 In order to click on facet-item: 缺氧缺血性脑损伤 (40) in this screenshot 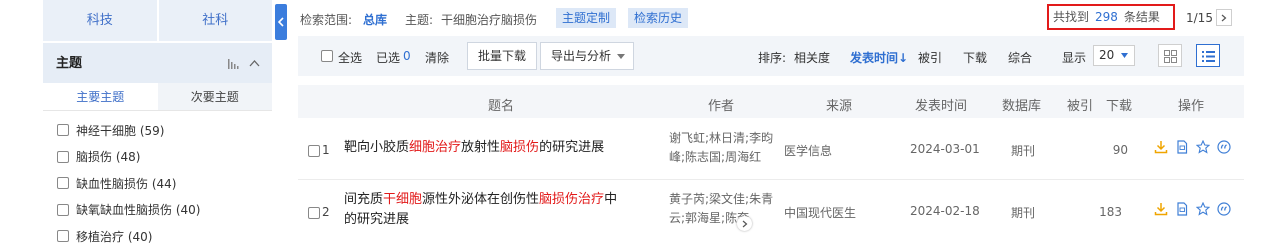, I will do `click(157, 210)`.